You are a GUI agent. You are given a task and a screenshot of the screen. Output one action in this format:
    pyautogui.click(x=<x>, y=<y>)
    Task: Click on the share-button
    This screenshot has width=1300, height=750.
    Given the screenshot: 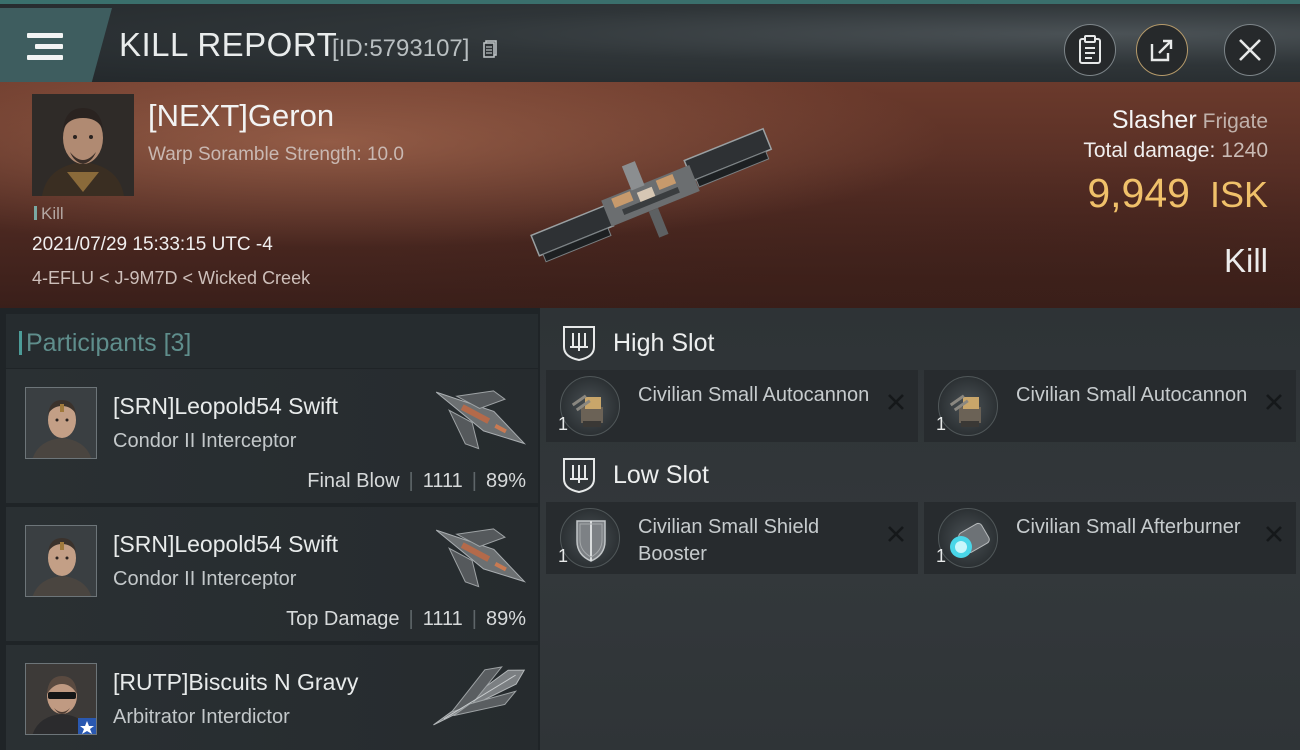 What is the action you would take?
    pyautogui.click(x=1162, y=50)
    